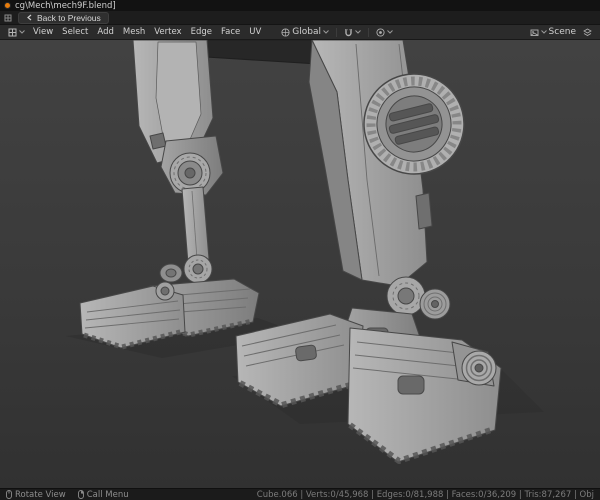  What do you see at coordinates (12, 32) in the screenshot?
I see `editor-type-icon` at bounding box center [12, 32].